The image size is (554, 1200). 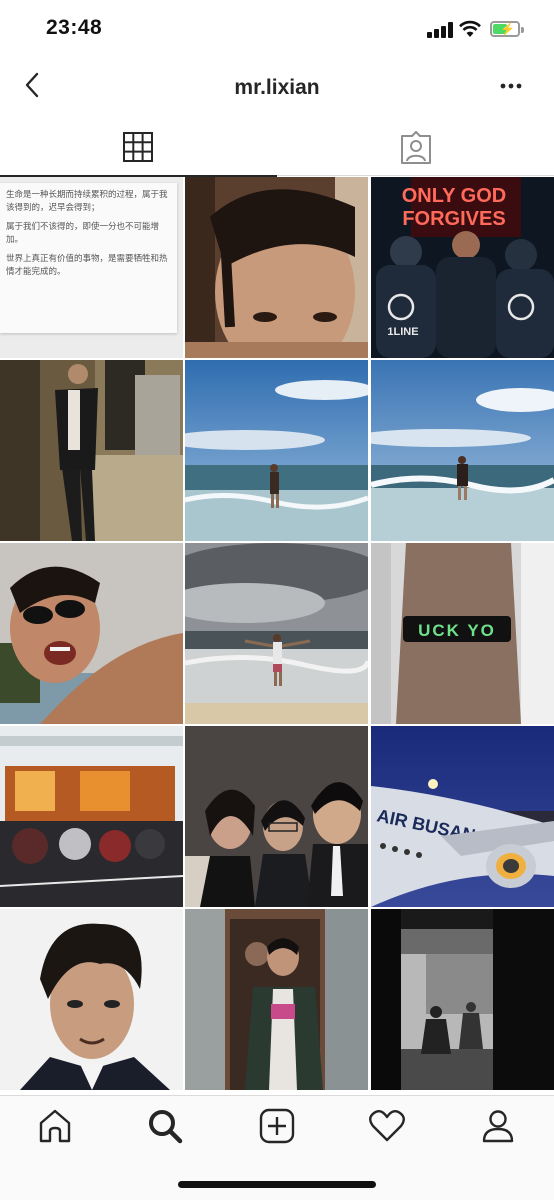 I want to click on grid-post-bw-rooftop, so click(x=462, y=999).